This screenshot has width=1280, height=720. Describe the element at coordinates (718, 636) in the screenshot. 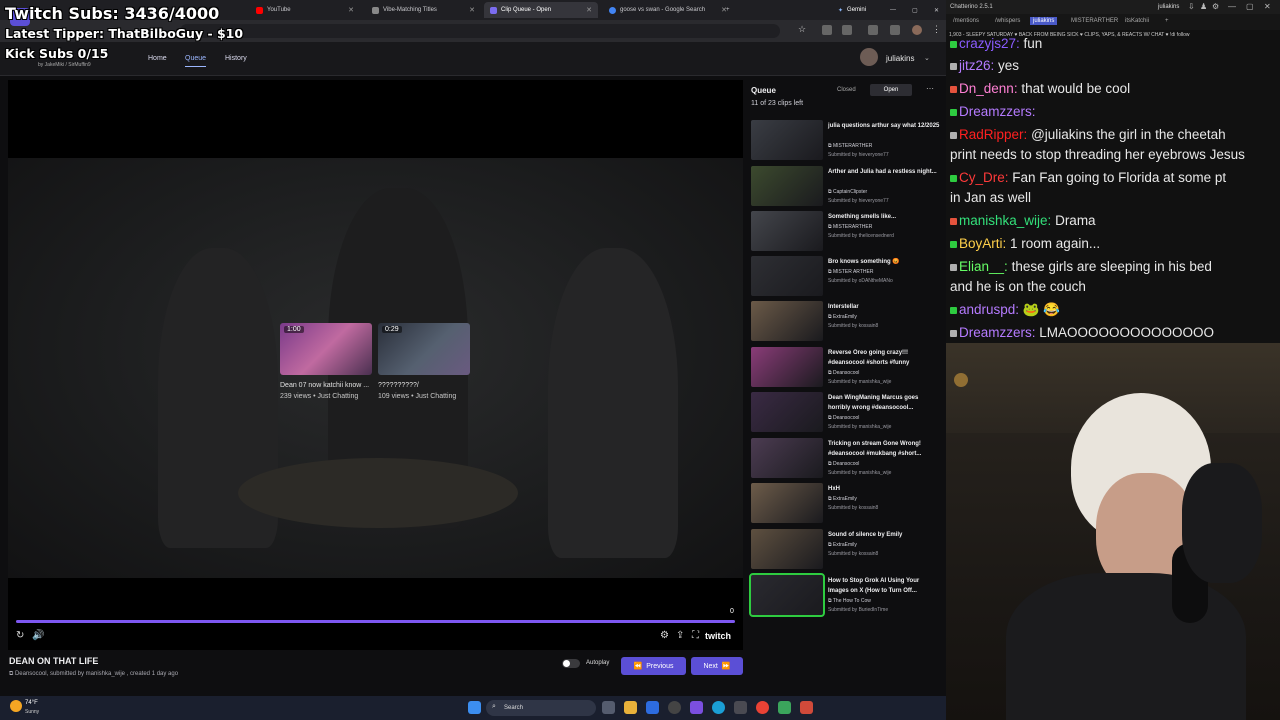

I see `twitch-logo: twitch` at that location.